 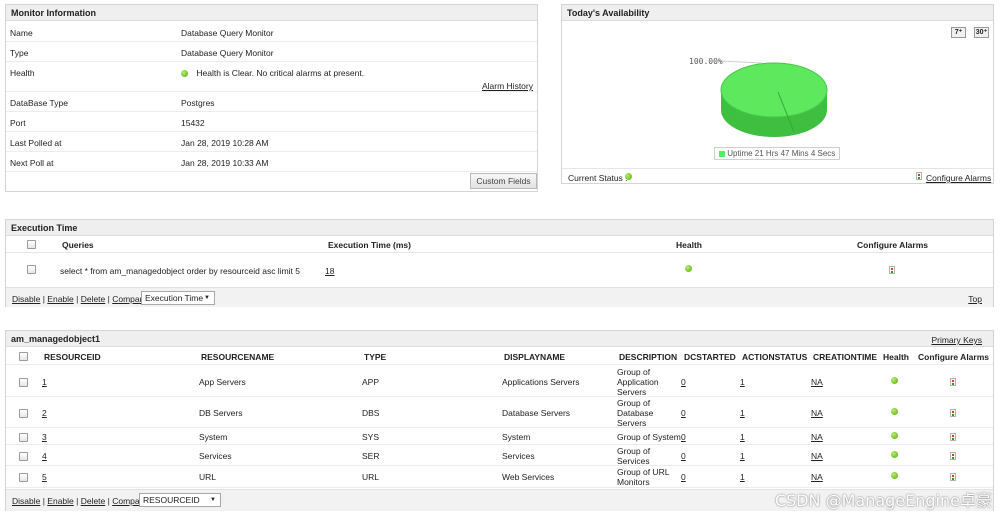 I want to click on description-line: Services, so click(x=633, y=461).